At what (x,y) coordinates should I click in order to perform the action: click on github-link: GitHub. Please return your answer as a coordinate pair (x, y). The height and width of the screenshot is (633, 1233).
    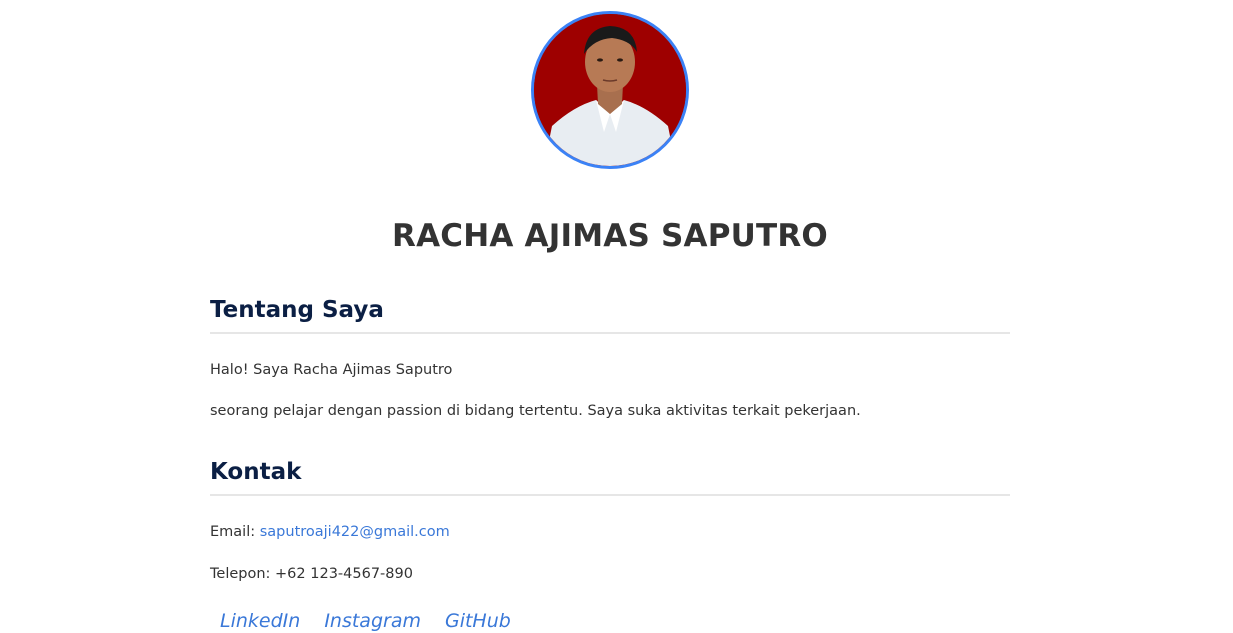
    Looking at the image, I should click on (478, 621).